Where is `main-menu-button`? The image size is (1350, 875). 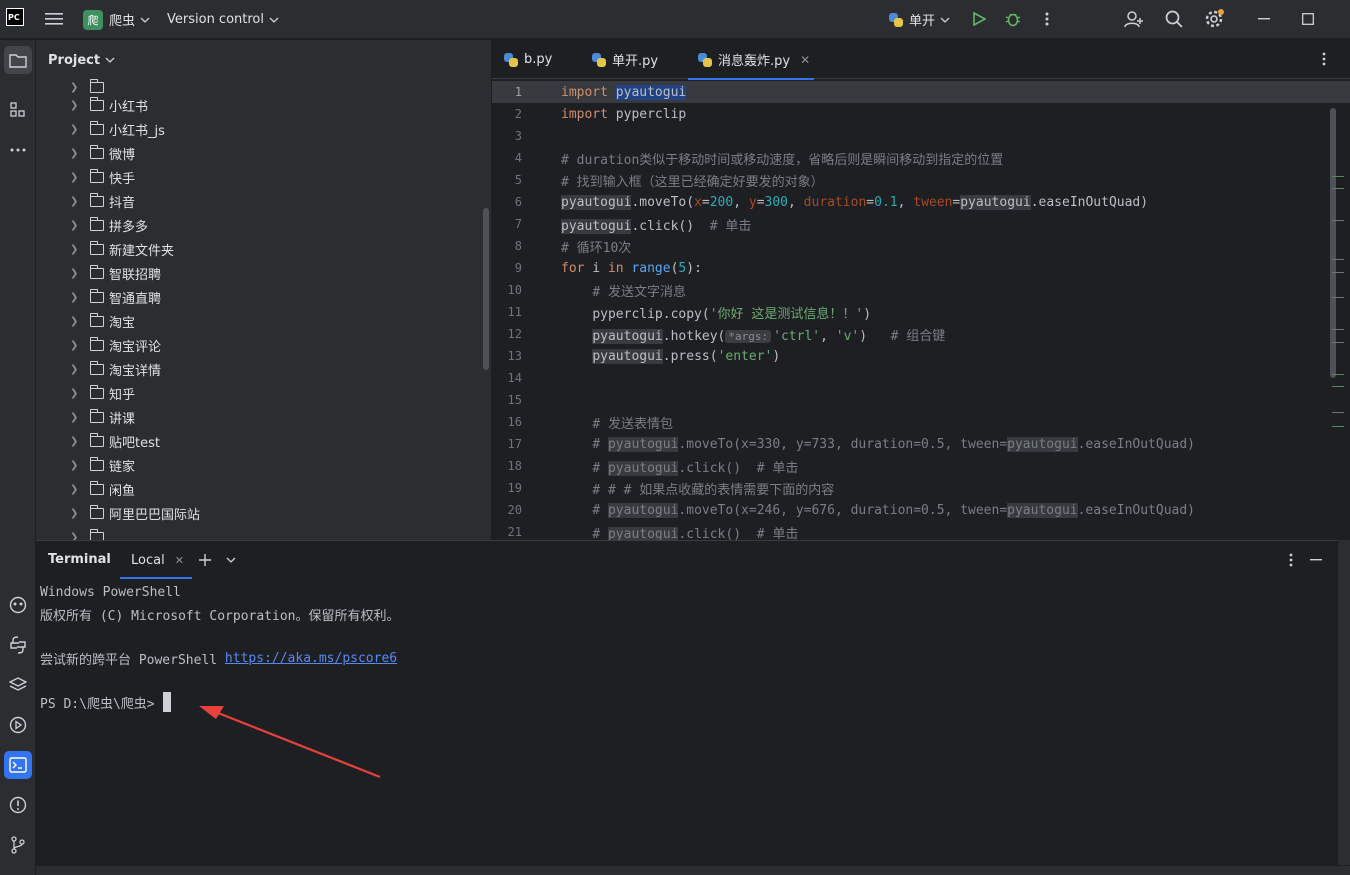 main-menu-button is located at coordinates (54, 19).